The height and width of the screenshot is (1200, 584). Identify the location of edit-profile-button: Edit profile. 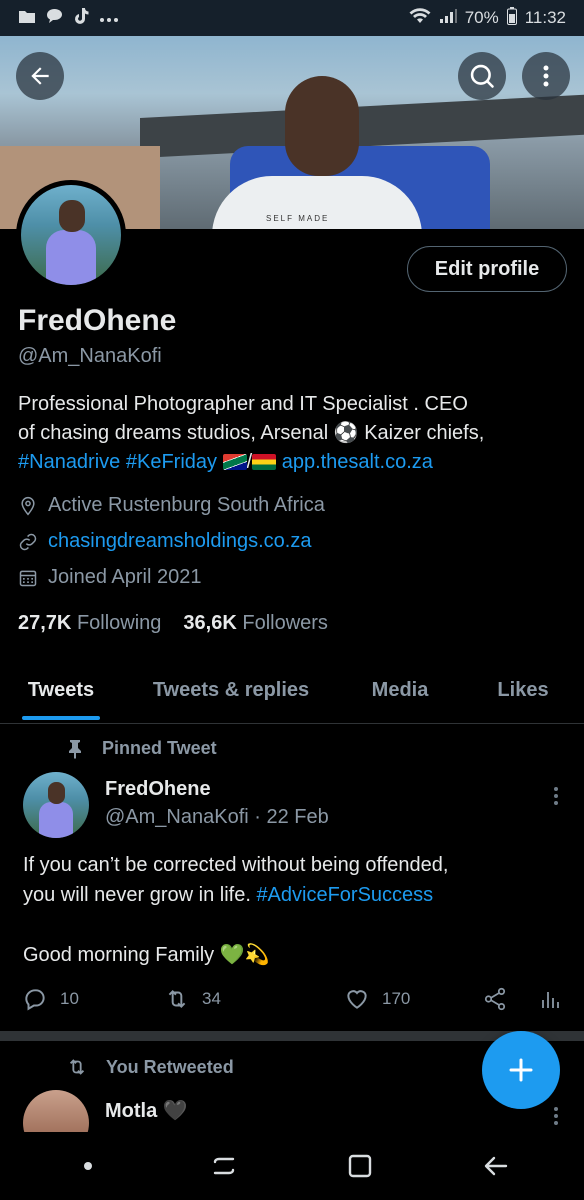
(487, 269).